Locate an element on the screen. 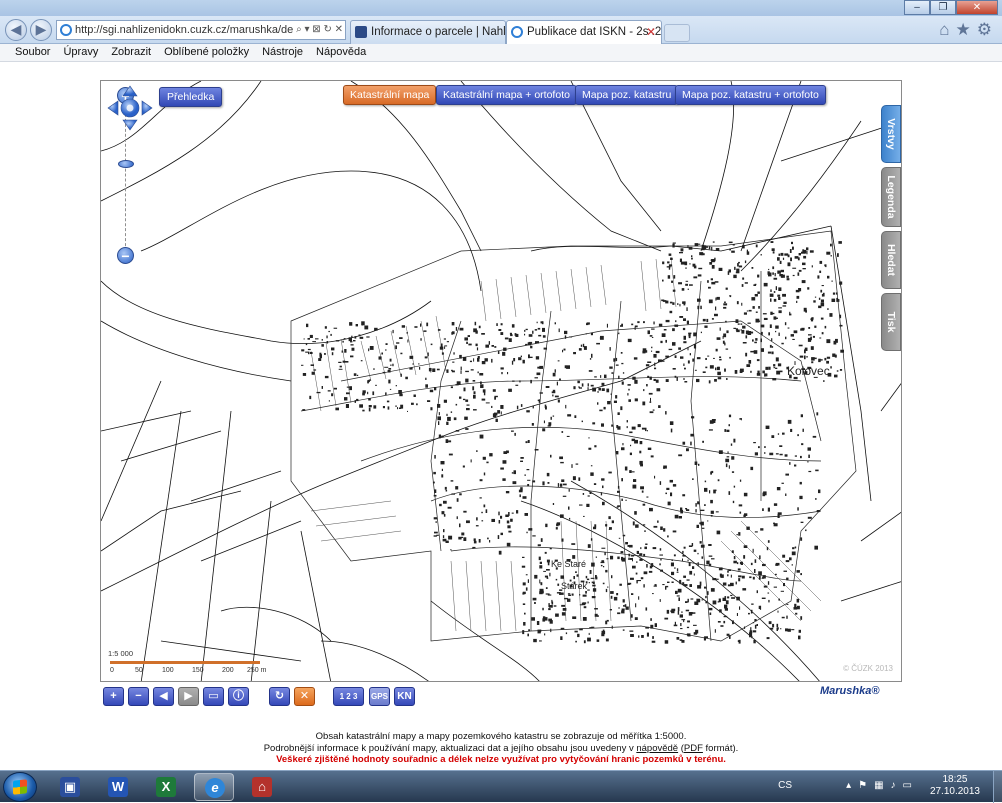 The image size is (1002, 803). start-button is located at coordinates (20, 787).